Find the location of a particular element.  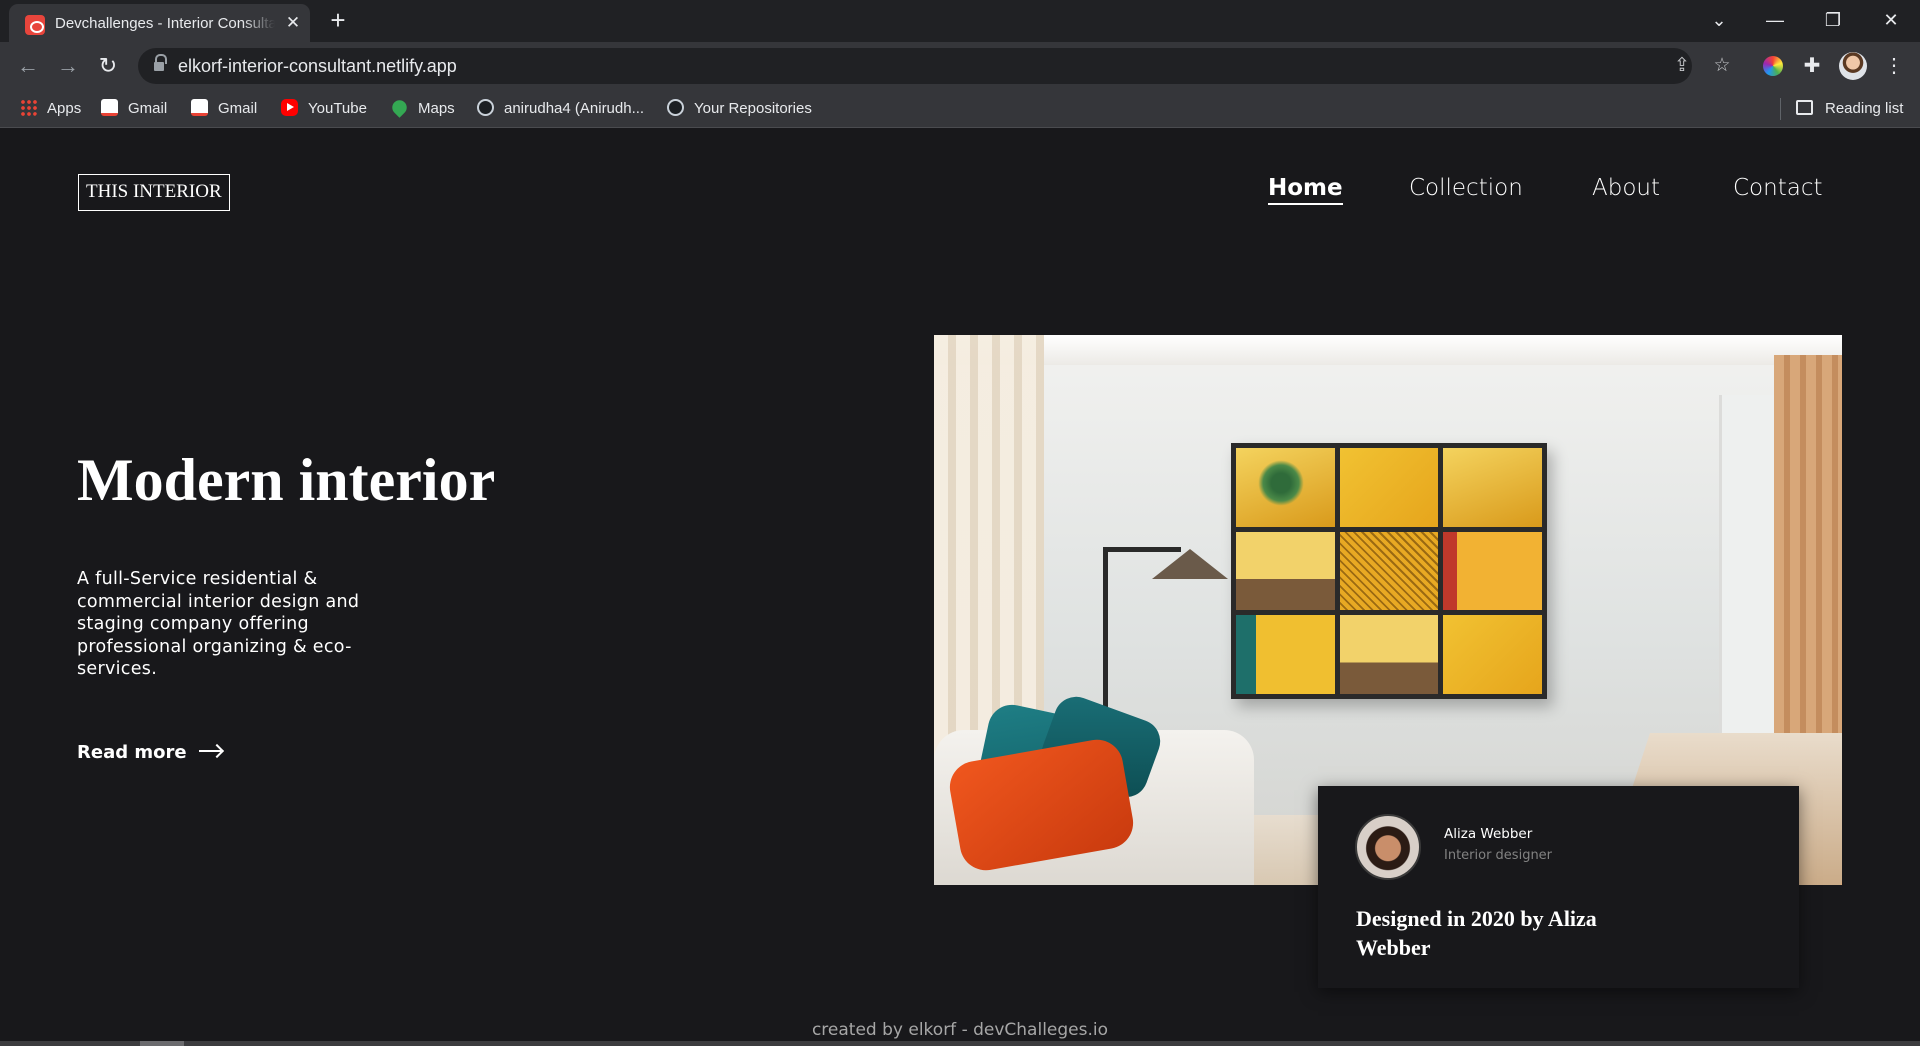

designer-avatar is located at coordinates (1388, 847).